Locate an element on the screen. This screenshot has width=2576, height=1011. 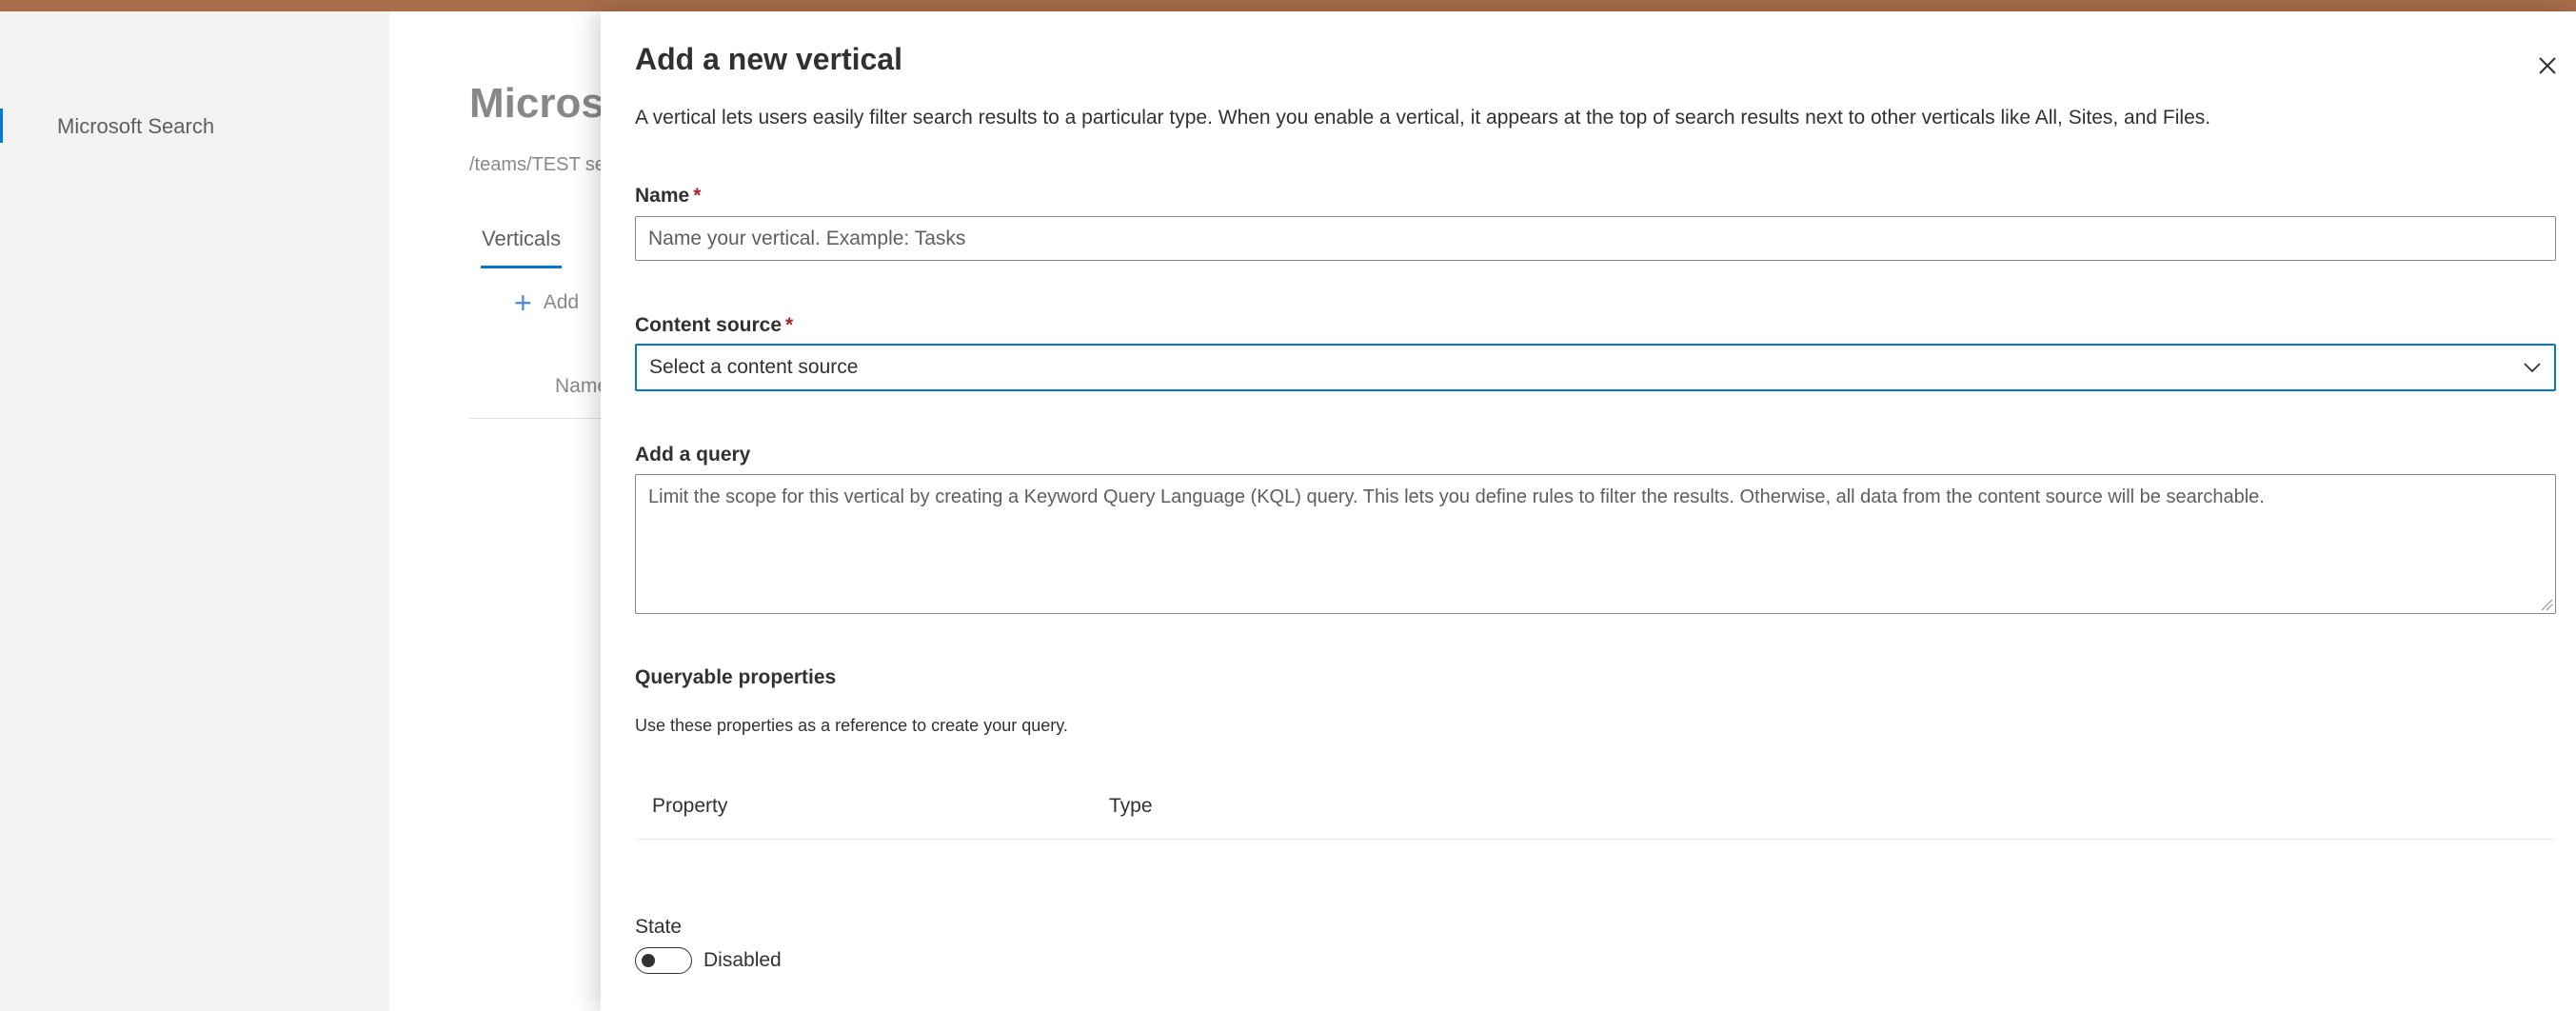
column-header-name: Name is located at coordinates (578, 386).